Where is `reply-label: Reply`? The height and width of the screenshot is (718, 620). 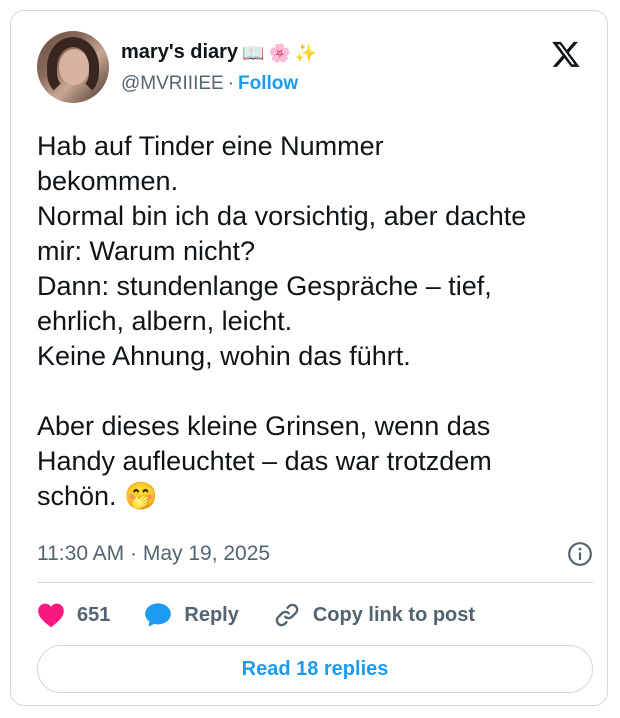
reply-label: Reply is located at coordinates (211, 614).